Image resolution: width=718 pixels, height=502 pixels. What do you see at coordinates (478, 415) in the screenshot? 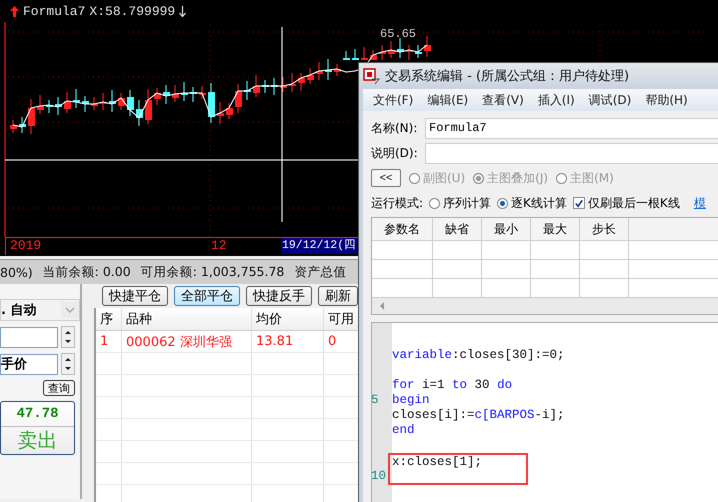
I see `code-line: closes[i]:=c[BARPOS-i];` at bounding box center [478, 415].